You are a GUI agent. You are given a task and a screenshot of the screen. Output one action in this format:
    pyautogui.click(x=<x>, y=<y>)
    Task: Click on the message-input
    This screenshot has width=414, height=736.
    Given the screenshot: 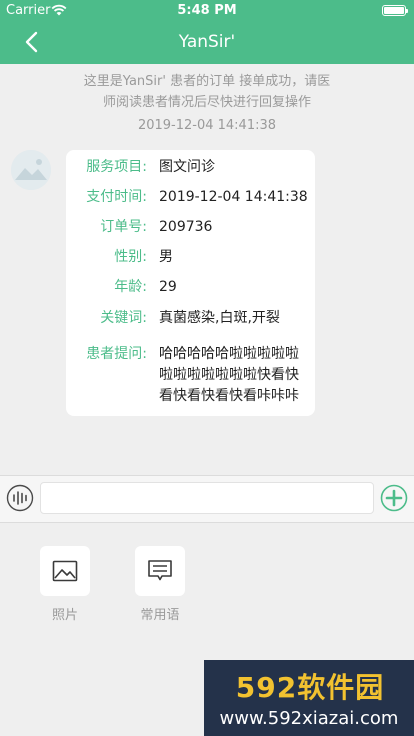 What is the action you would take?
    pyautogui.click(x=207, y=498)
    